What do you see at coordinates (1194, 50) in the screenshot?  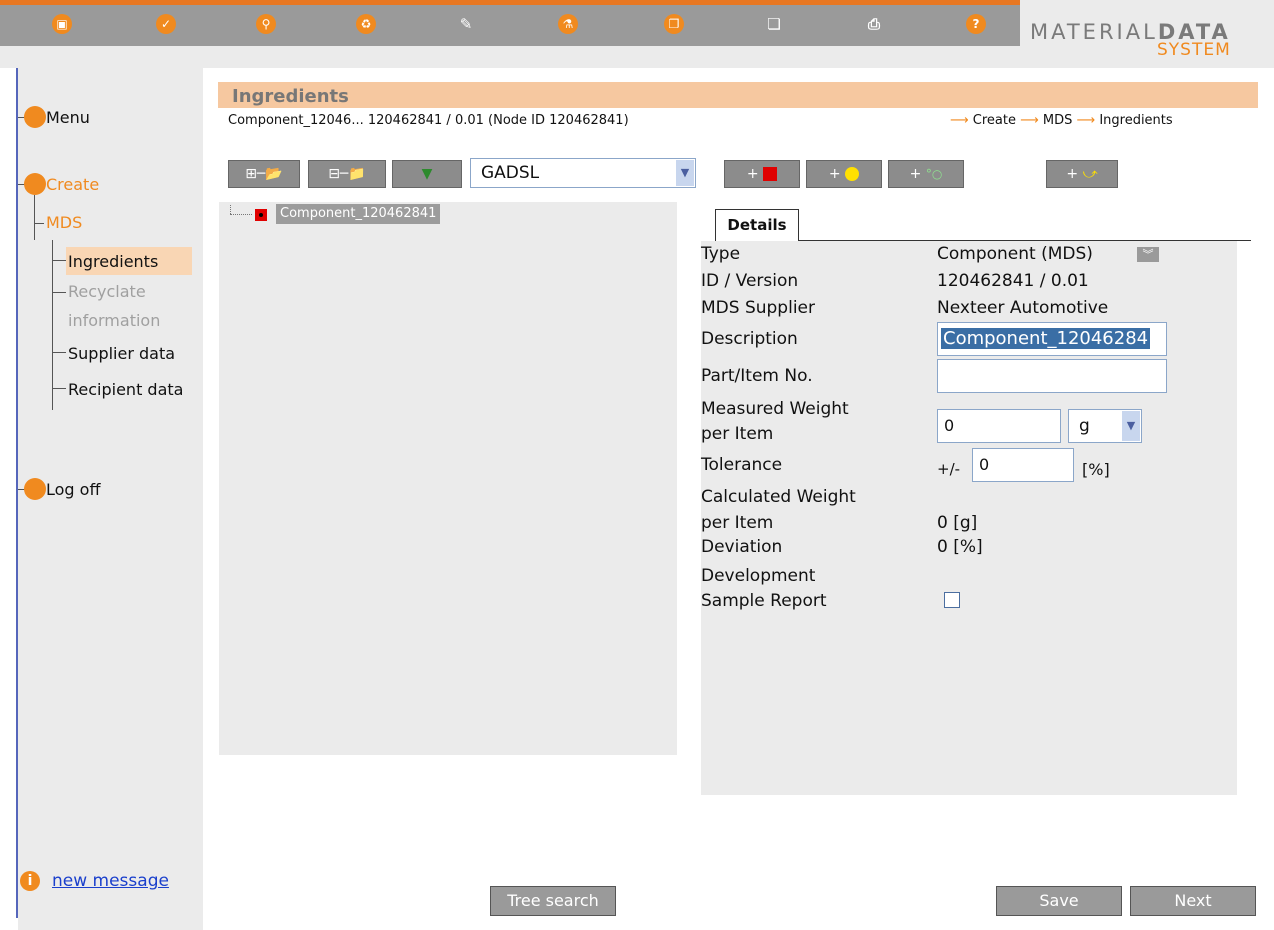 I see `brand-logo-line2: SYSTEM` at bounding box center [1194, 50].